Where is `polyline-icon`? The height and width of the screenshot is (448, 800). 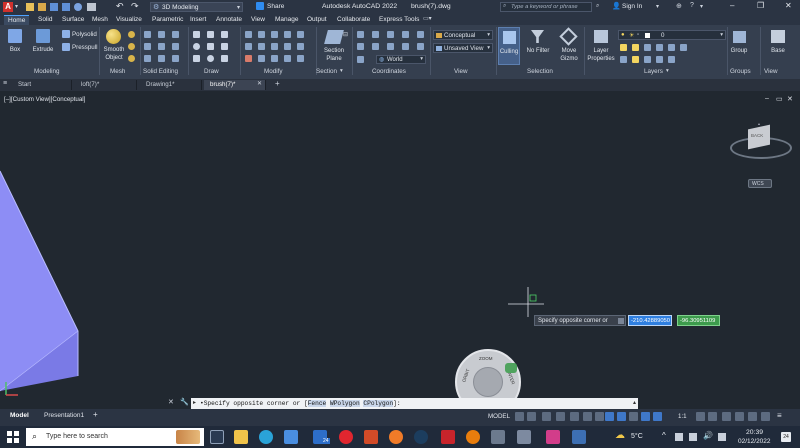 polyline-icon is located at coordinates (210, 34).